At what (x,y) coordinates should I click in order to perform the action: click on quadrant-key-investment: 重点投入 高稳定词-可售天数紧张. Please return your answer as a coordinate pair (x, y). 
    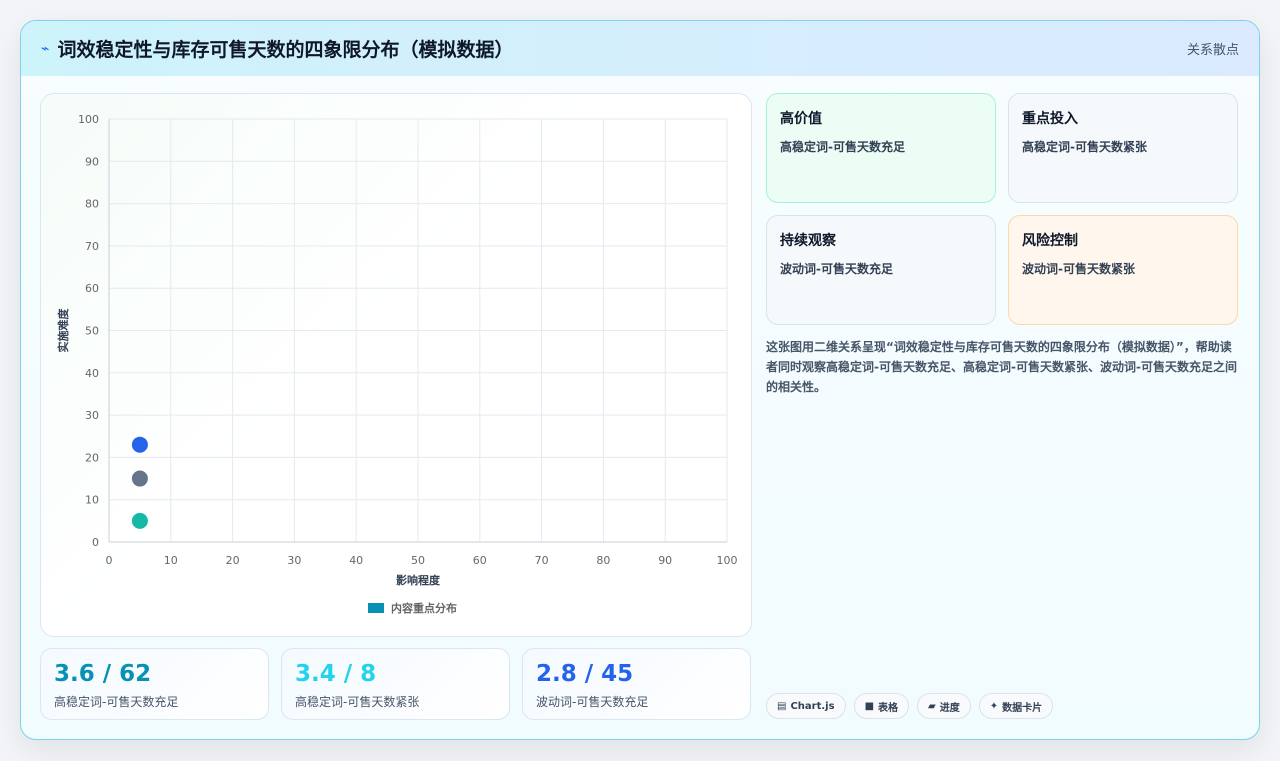
    Looking at the image, I should click on (1123, 148).